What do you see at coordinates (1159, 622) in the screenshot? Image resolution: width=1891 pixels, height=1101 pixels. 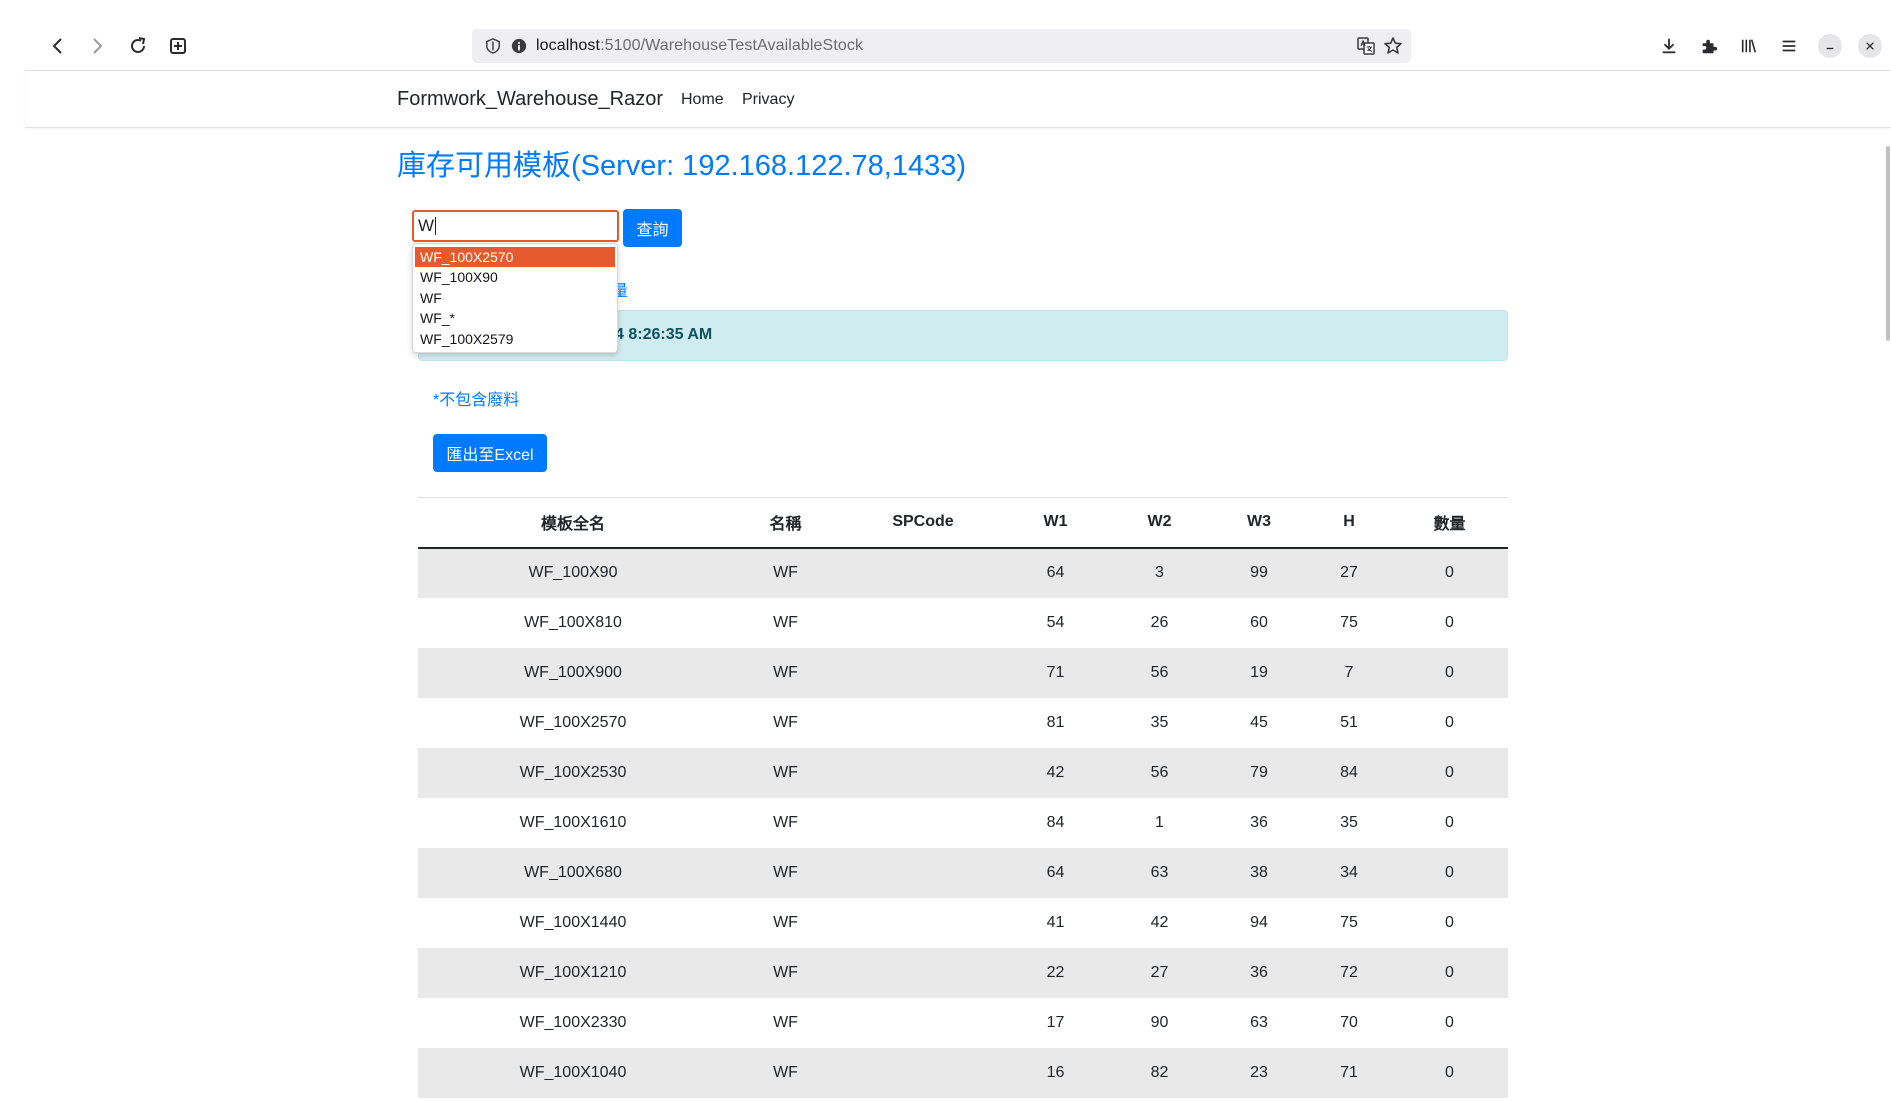 I see `cell-w2: 26` at bounding box center [1159, 622].